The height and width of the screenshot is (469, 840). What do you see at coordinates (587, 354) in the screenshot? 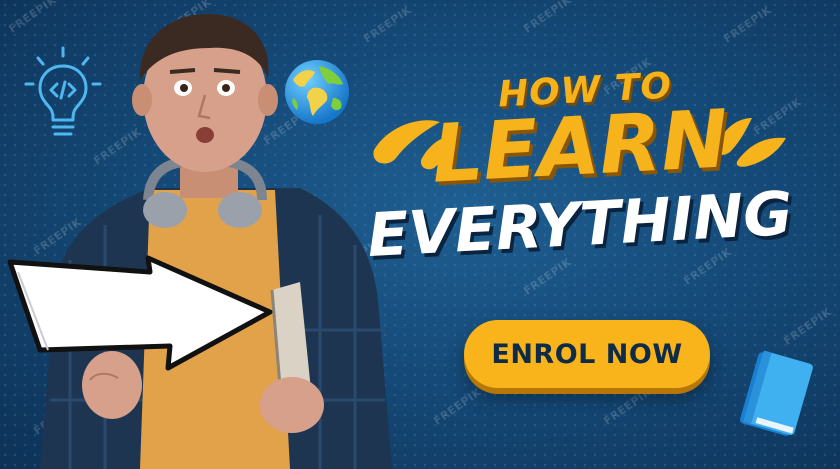
I see `enrol-now-button: ENROL NOW` at bounding box center [587, 354].